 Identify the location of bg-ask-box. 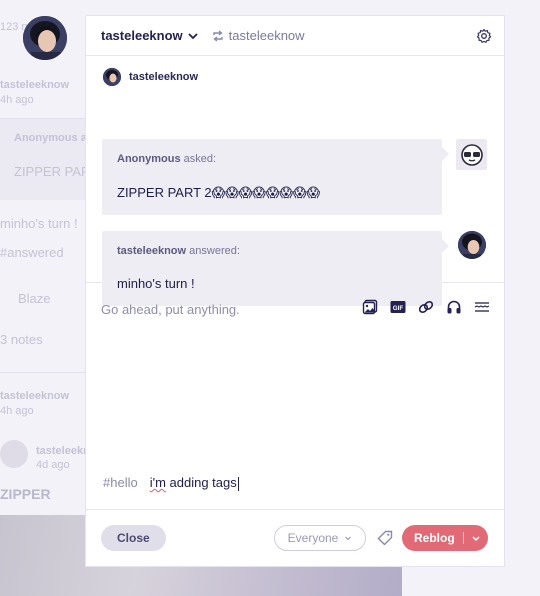
(43, 159).